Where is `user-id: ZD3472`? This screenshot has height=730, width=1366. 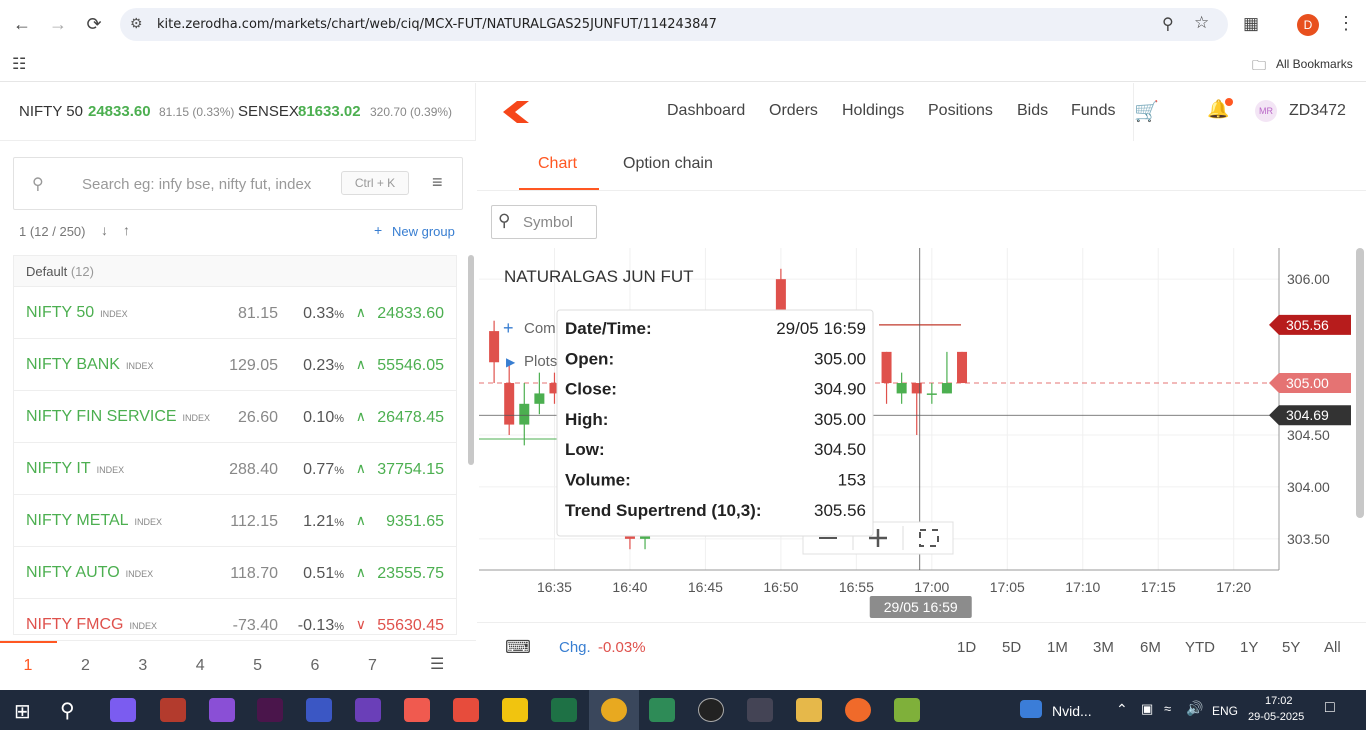 user-id: ZD3472 is located at coordinates (1317, 111).